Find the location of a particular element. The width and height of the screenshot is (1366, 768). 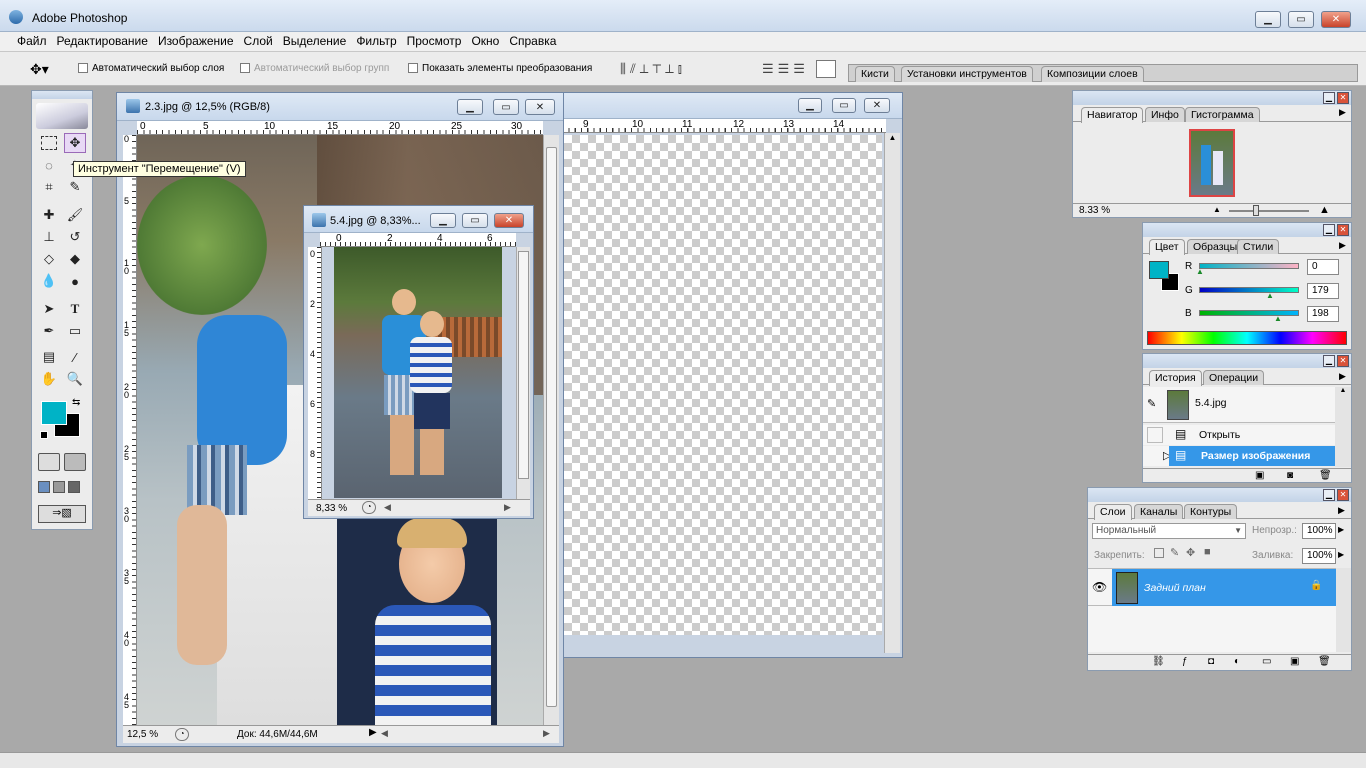

marquee-tool-icon is located at coordinates (49, 143).